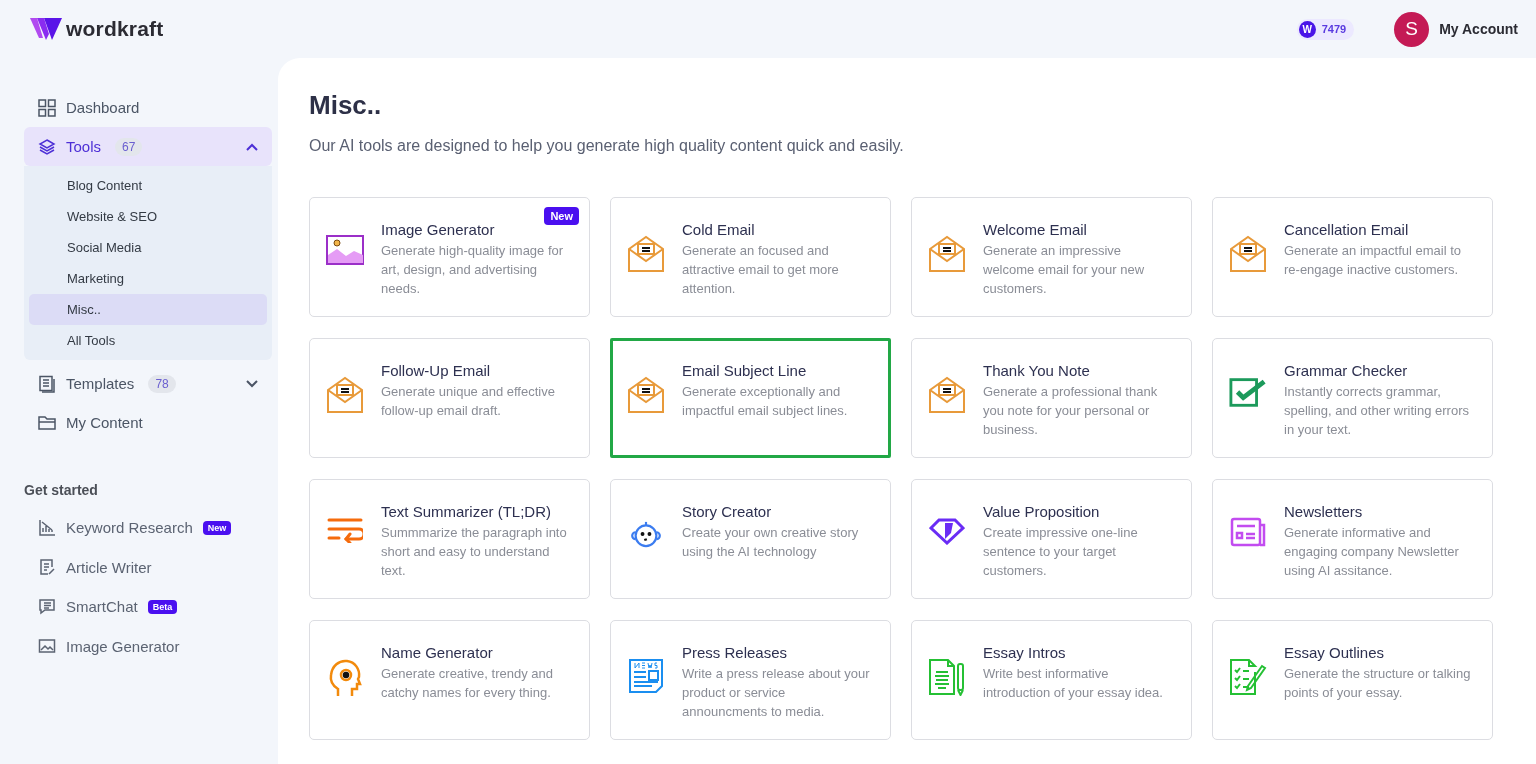 This screenshot has width=1536, height=764. What do you see at coordinates (47, 527) in the screenshot?
I see `bar-chart-icon` at bounding box center [47, 527].